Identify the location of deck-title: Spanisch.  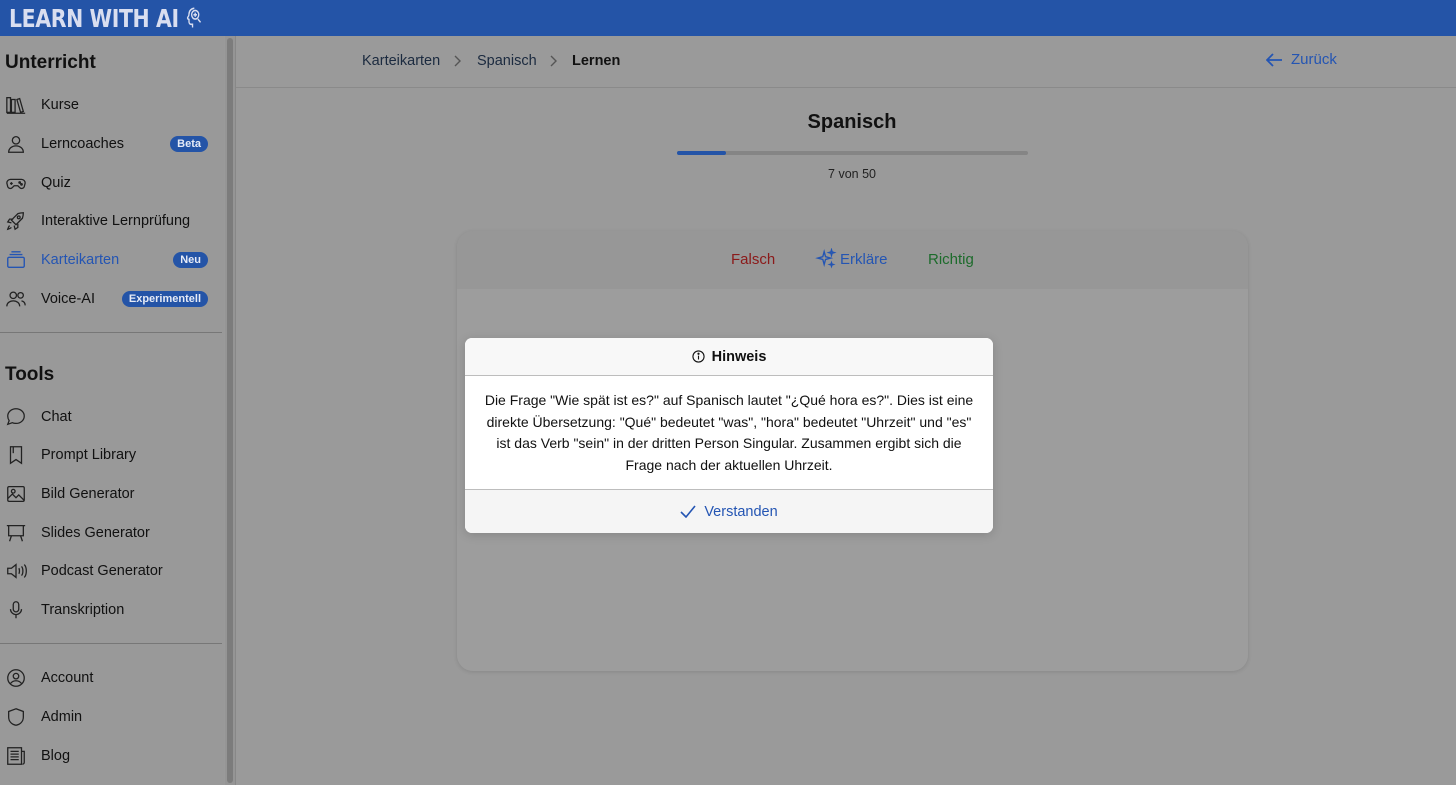
(852, 122).